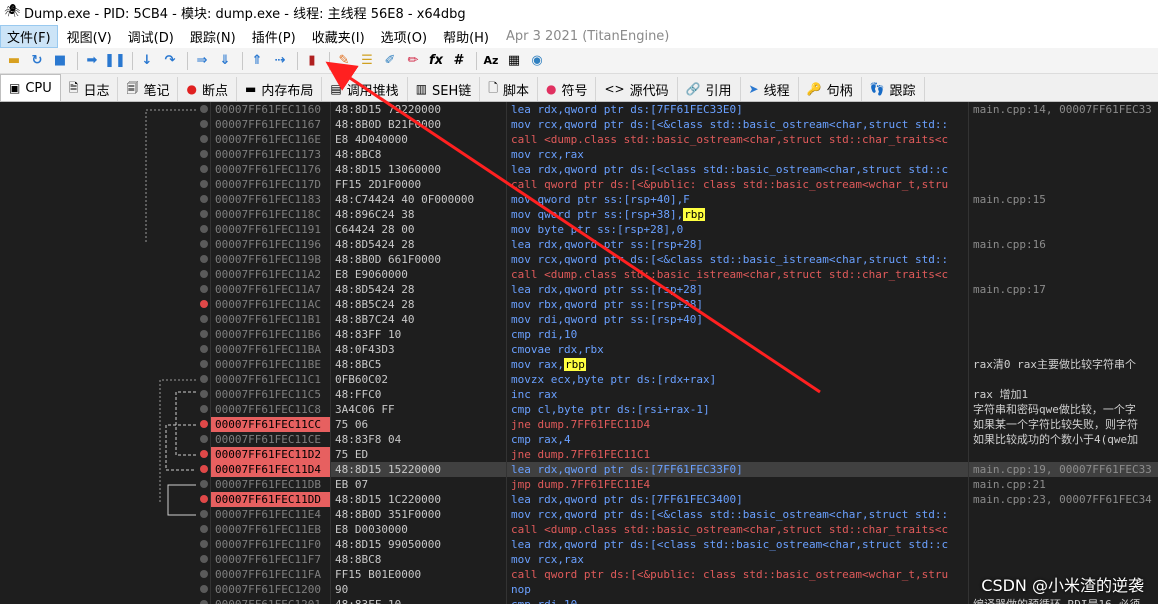 This screenshot has width=1158, height=604. What do you see at coordinates (418, 424) in the screenshot?
I see `bytes-cell: 75 06` at bounding box center [418, 424].